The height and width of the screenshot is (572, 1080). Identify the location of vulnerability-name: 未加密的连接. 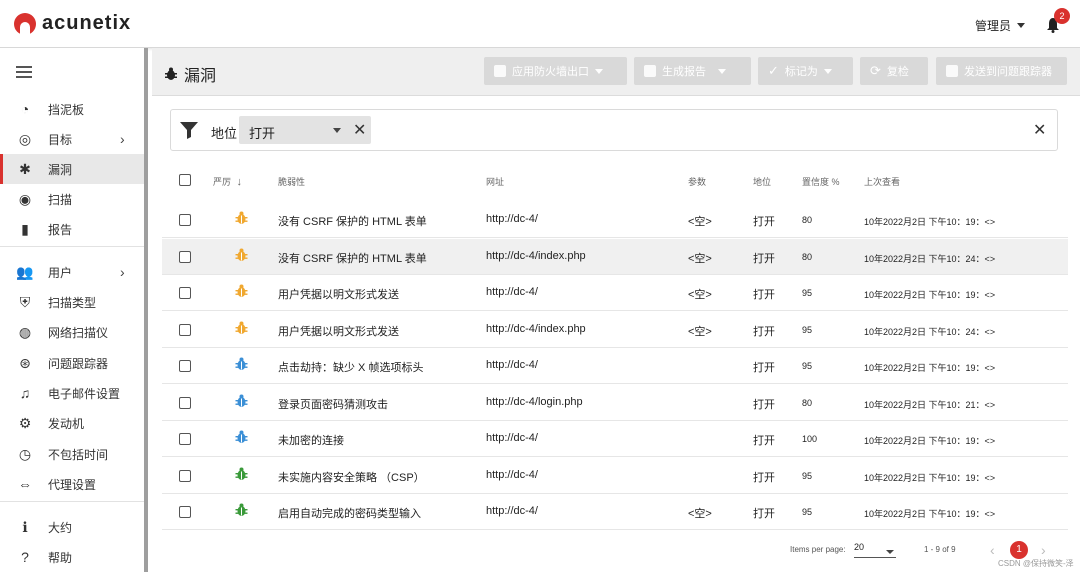
(311, 440).